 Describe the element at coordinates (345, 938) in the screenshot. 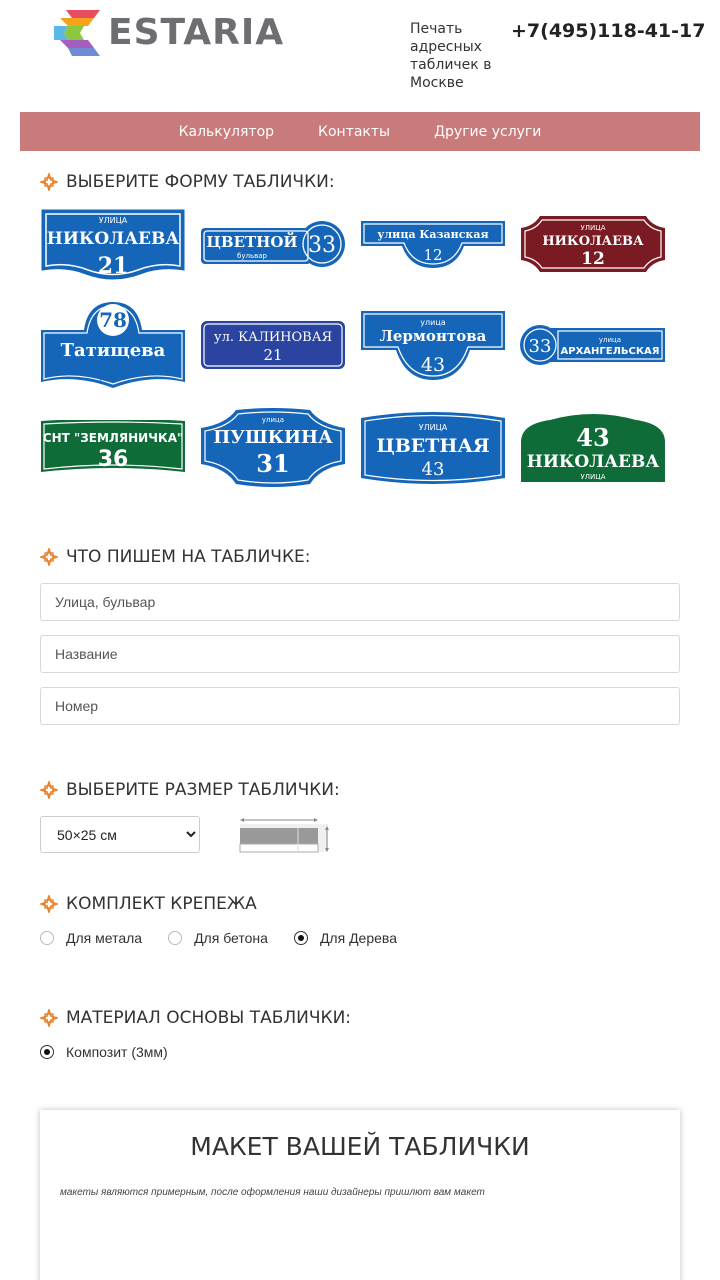

I see `mount-option-wood: Для Дерева` at that location.